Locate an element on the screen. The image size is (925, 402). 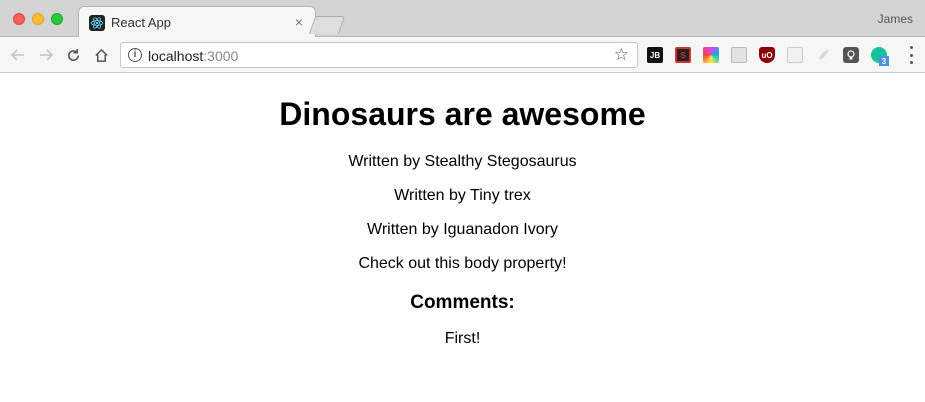
tab-title: React App is located at coordinates (141, 22).